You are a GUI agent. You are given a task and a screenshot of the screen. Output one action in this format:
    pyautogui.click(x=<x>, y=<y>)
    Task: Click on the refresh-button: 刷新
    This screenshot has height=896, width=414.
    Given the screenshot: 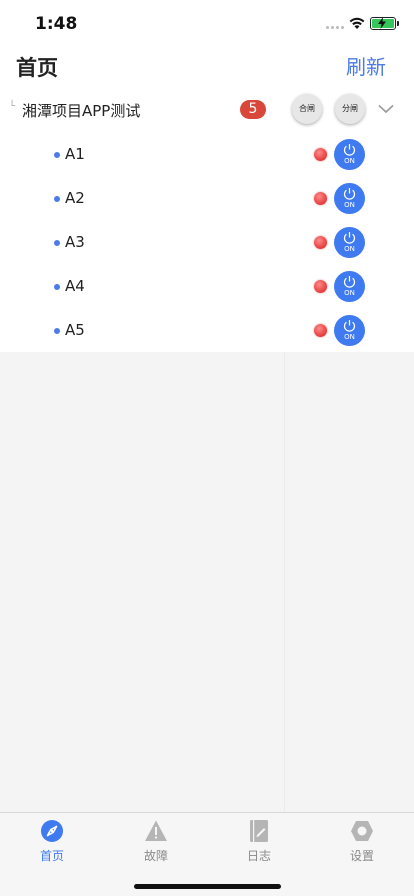 What is the action you would take?
    pyautogui.click(x=366, y=65)
    